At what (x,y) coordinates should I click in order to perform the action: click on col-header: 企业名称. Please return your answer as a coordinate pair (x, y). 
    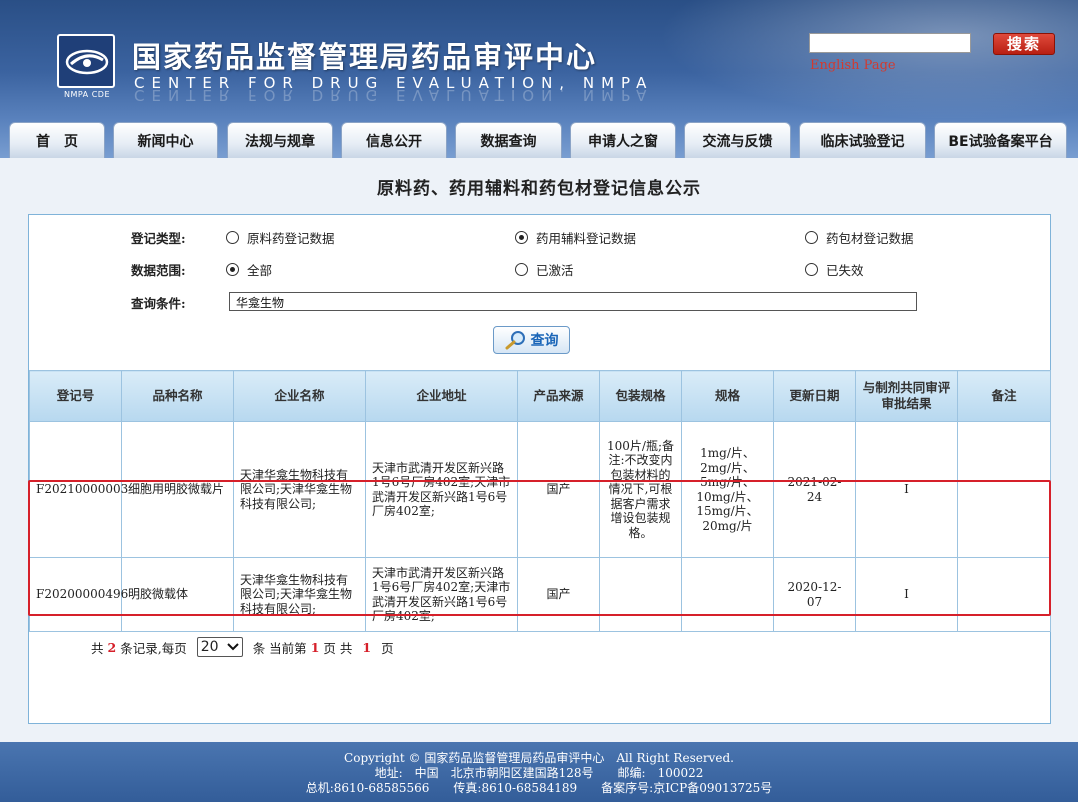
    Looking at the image, I should click on (299, 396).